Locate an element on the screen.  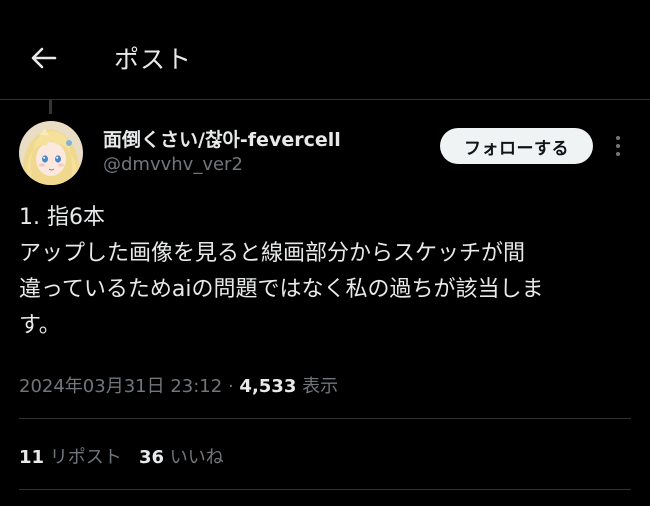
back-button is located at coordinates (44, 58).